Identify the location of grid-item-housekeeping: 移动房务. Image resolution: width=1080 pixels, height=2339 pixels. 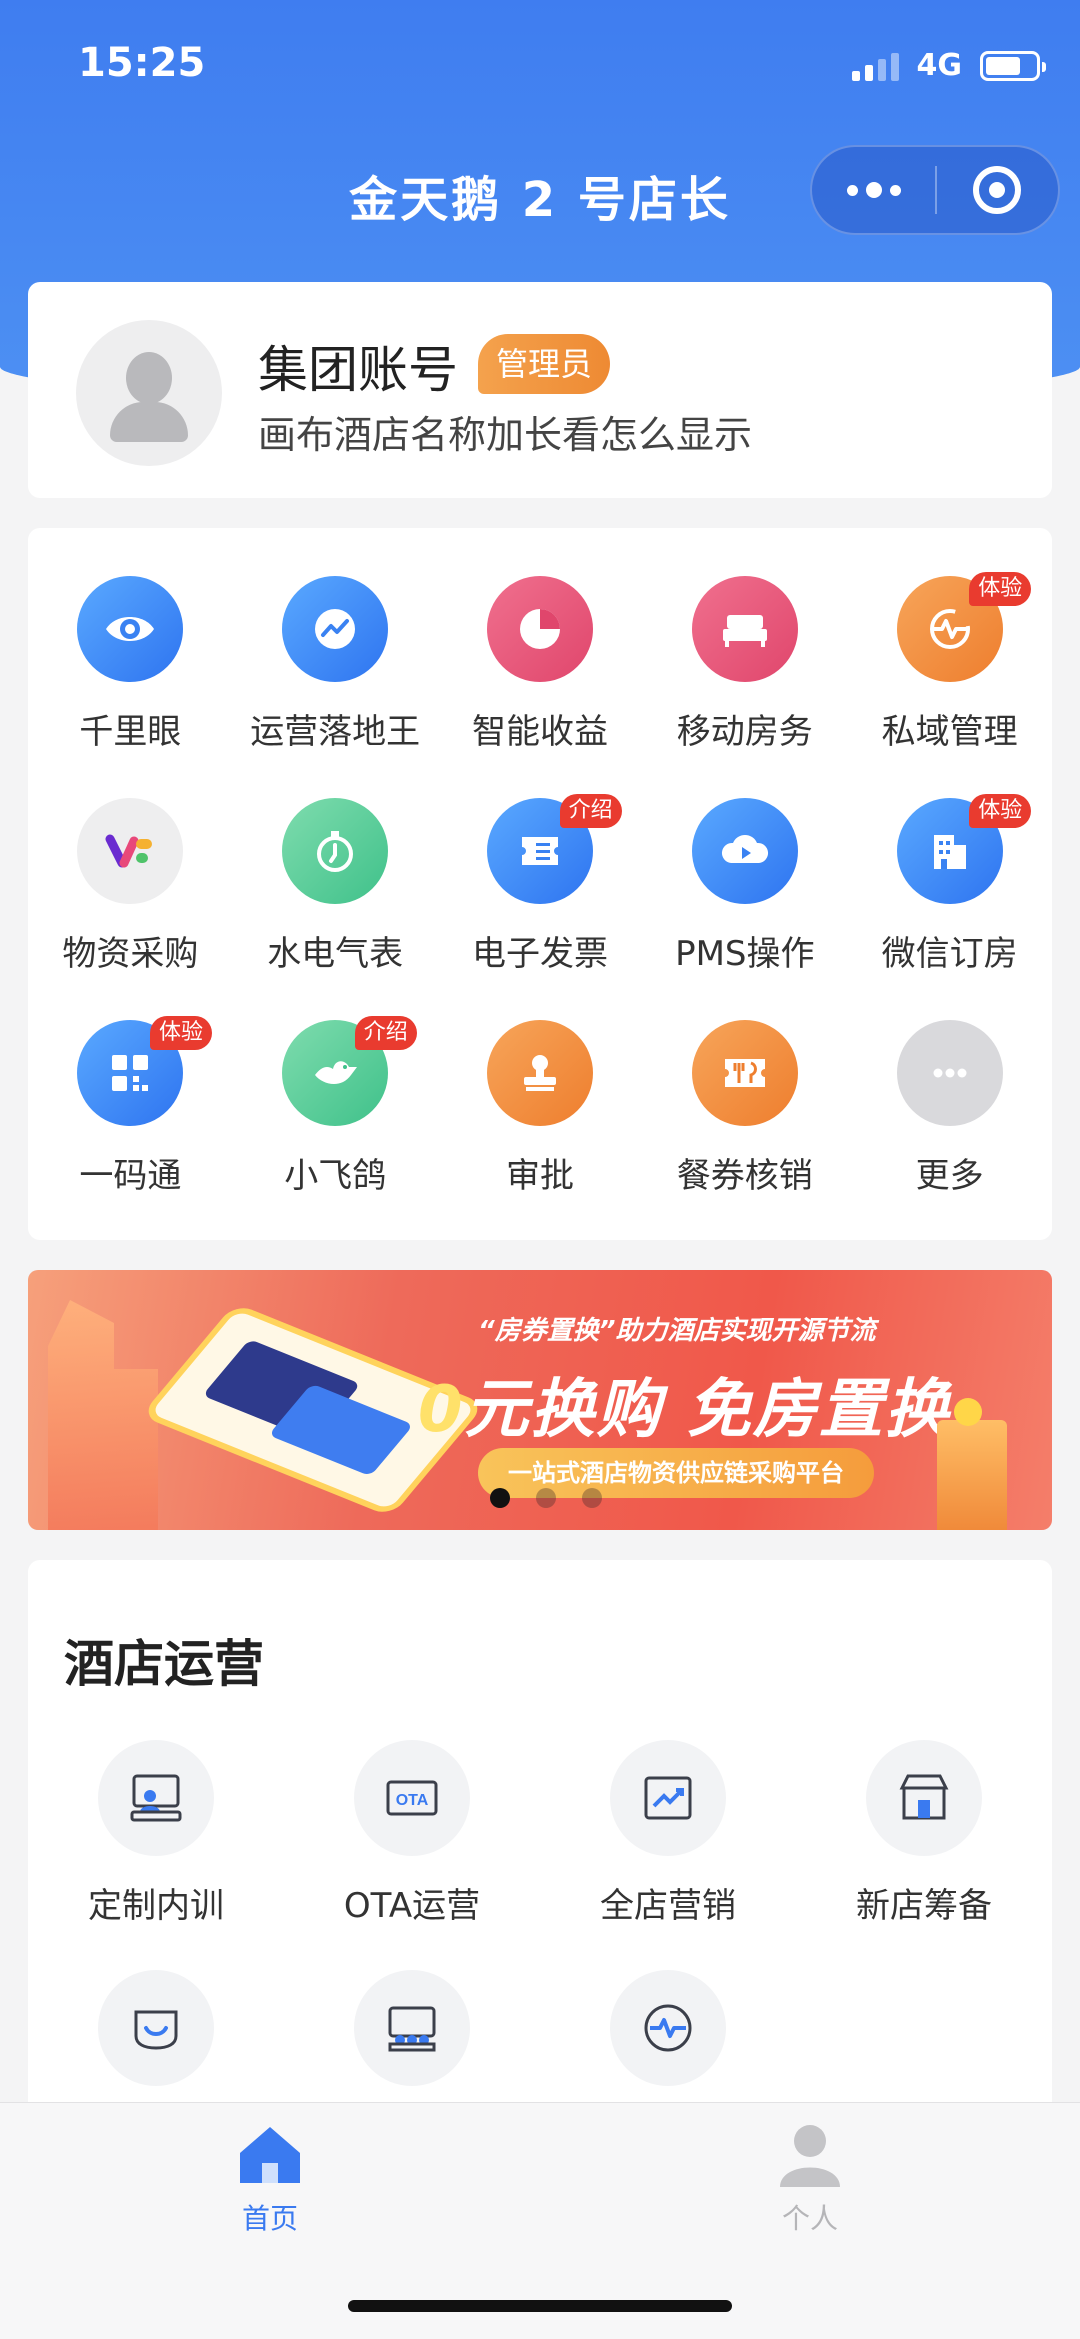
(744, 667).